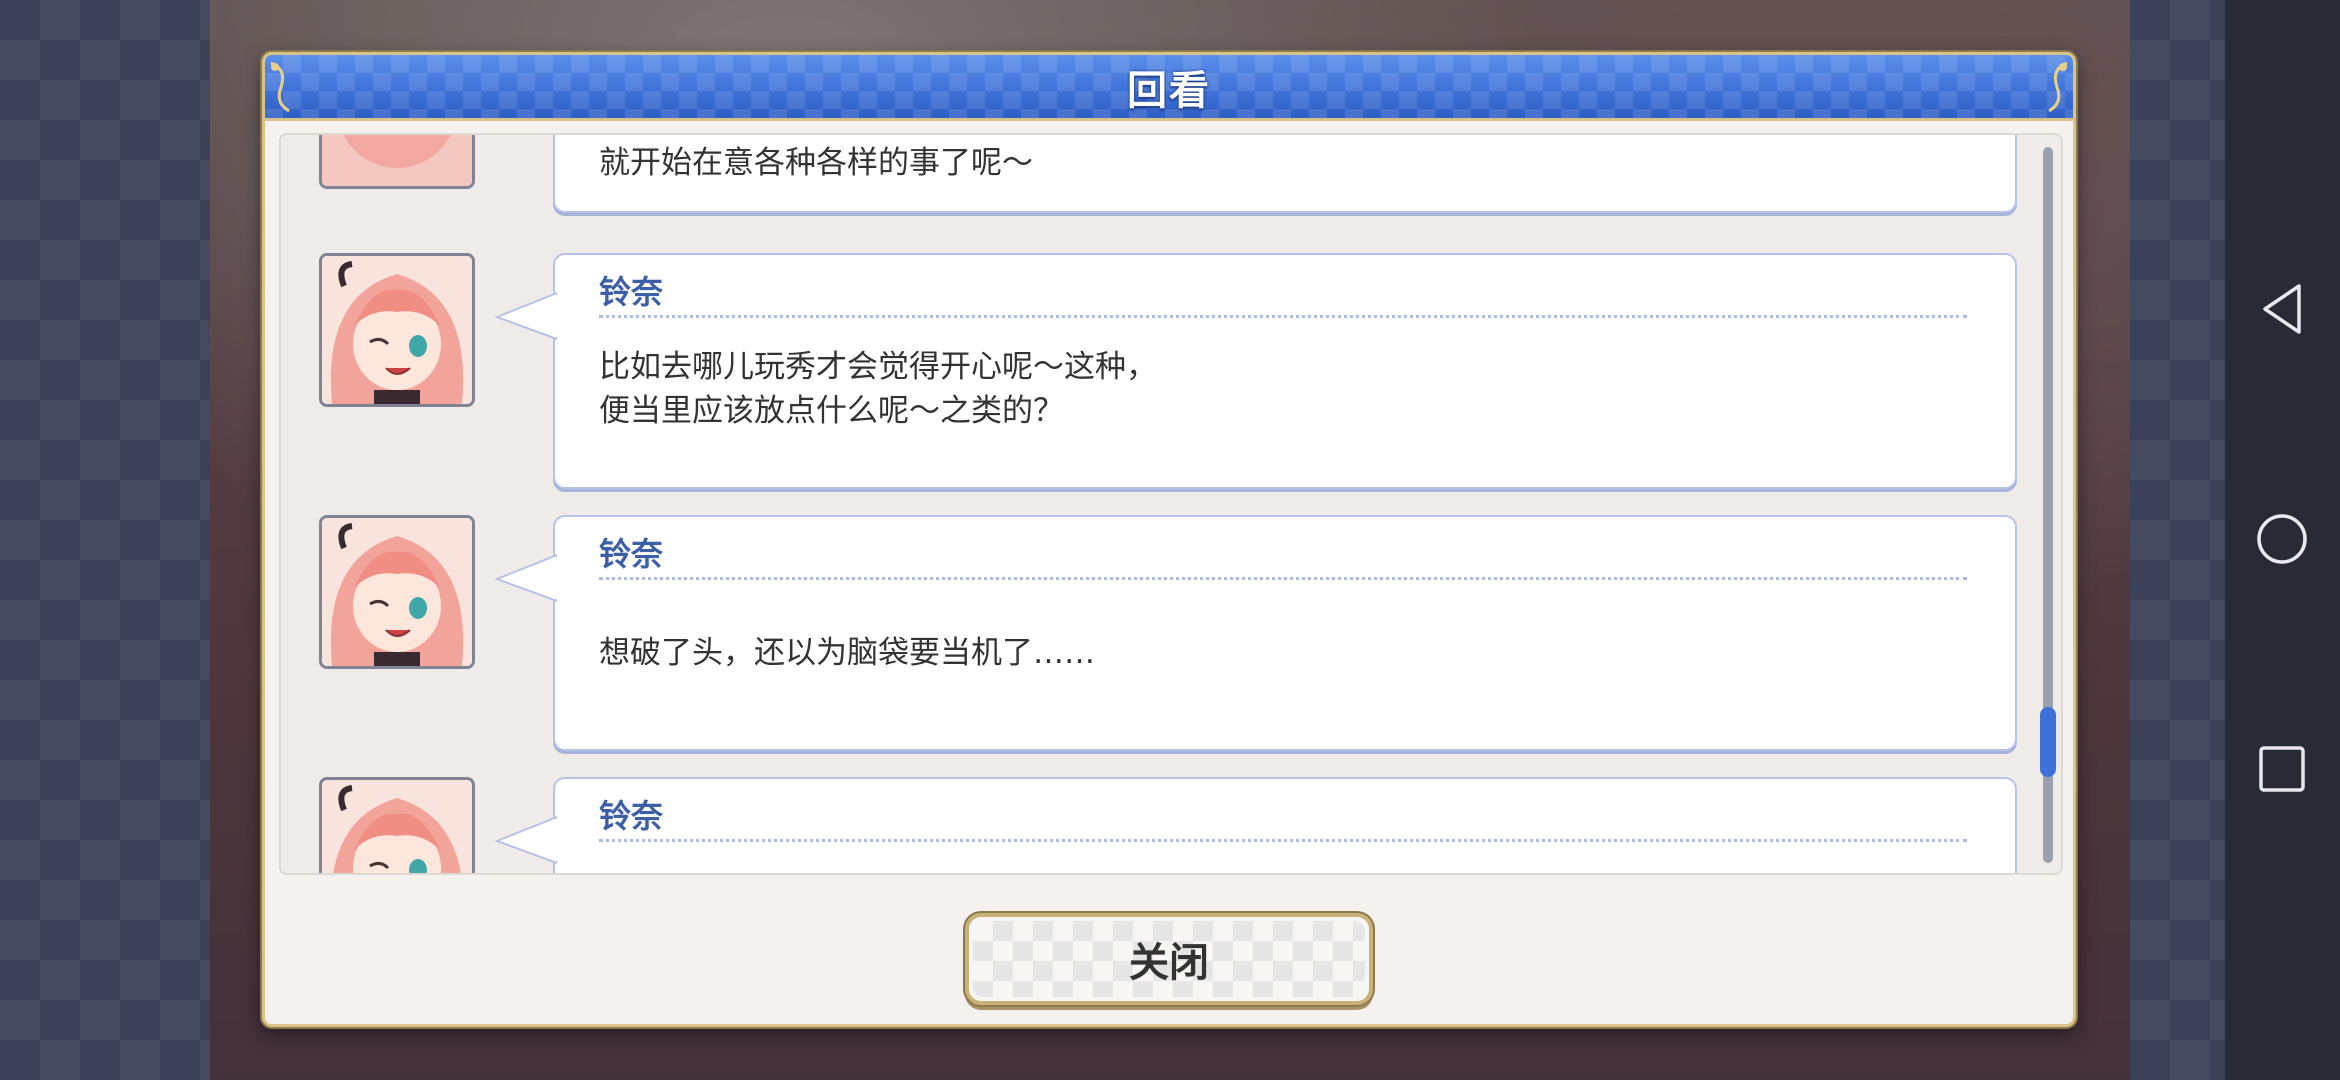 The image size is (2340, 1080). I want to click on dialogue-bubble: 就开始在意各种各样的事了呢～, so click(1285, 174).